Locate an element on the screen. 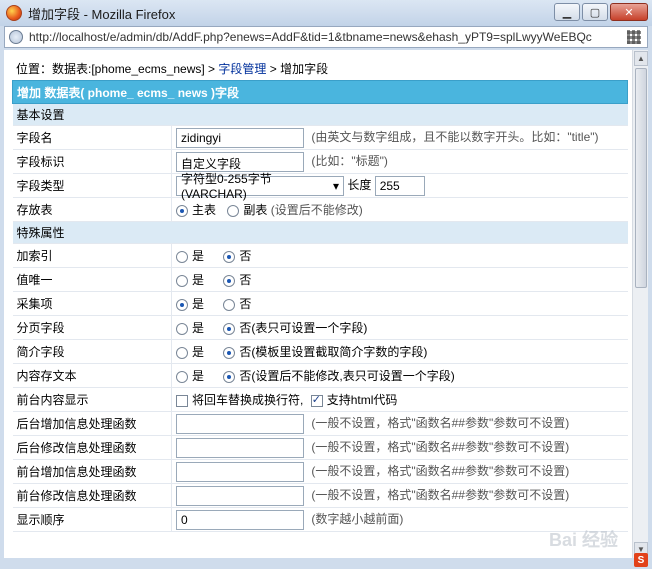  collect-yes-label: 是 is located at coordinates (198, 304).